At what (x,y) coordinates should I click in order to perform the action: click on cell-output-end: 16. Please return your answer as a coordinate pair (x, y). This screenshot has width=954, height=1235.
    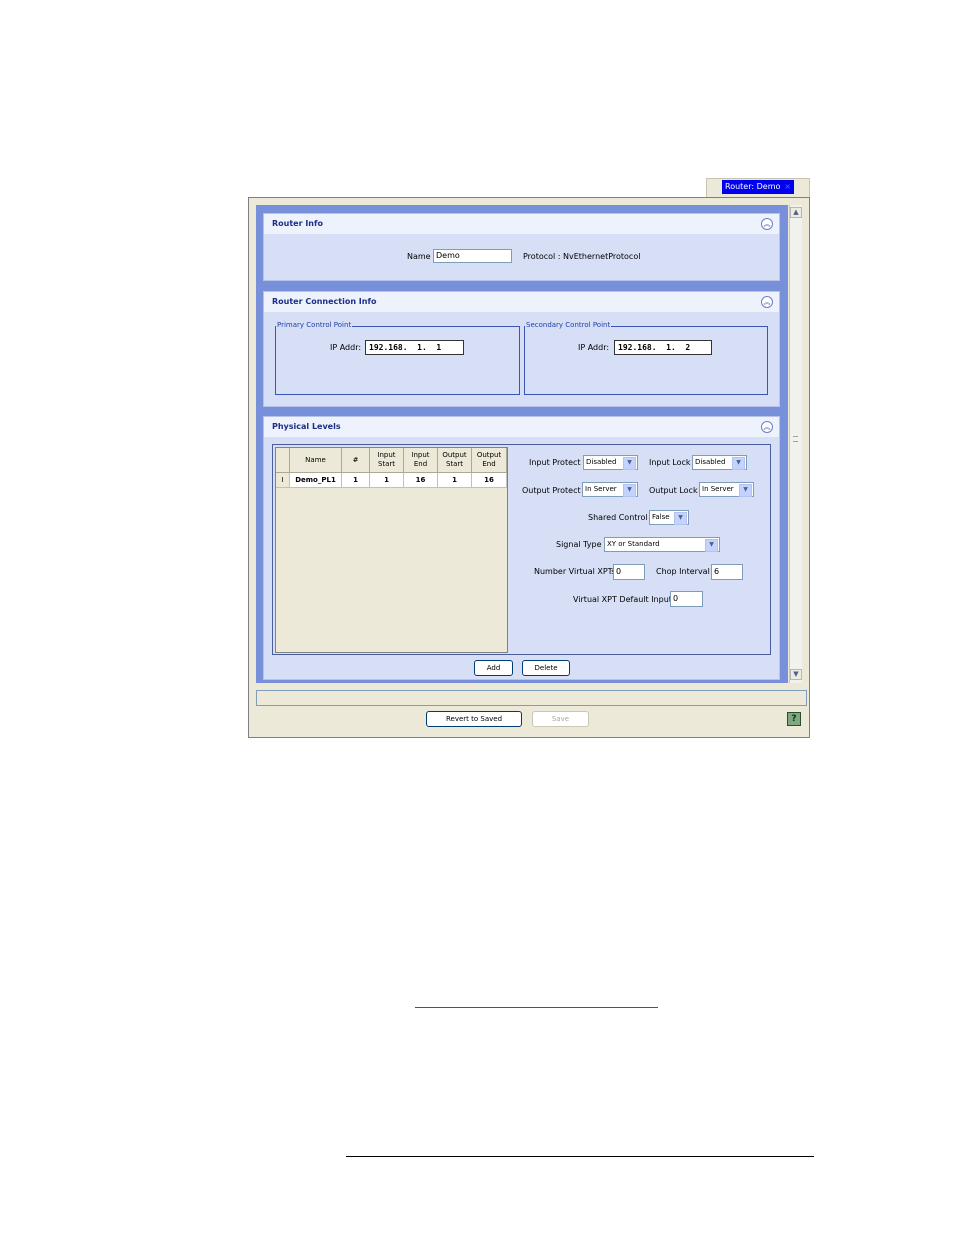
    Looking at the image, I should click on (489, 480).